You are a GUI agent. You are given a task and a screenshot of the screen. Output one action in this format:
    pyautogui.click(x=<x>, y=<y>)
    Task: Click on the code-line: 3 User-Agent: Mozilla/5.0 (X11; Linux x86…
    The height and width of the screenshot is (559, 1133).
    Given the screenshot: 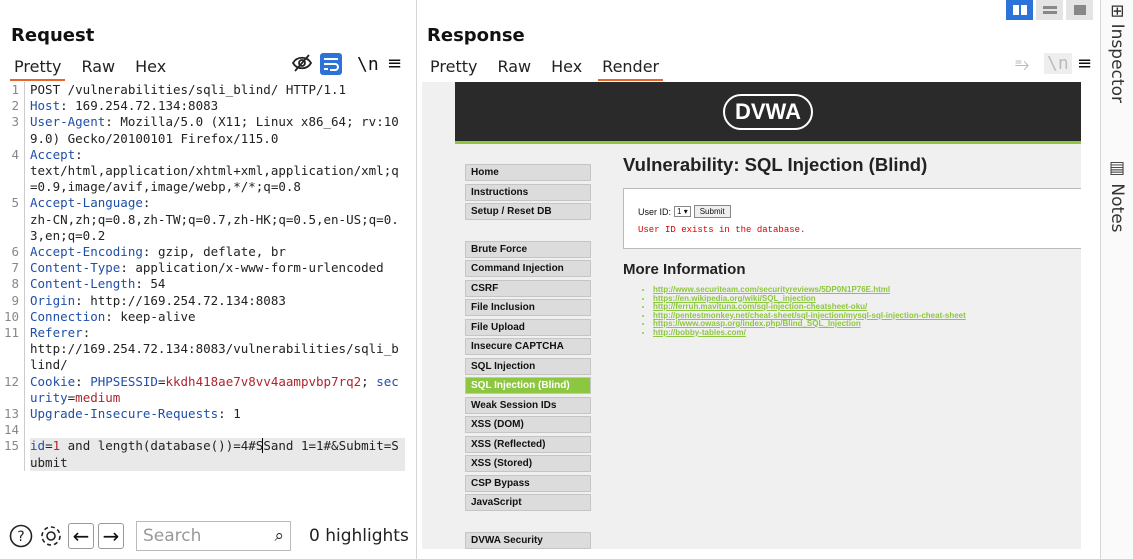 What is the action you would take?
    pyautogui.click(x=205, y=130)
    